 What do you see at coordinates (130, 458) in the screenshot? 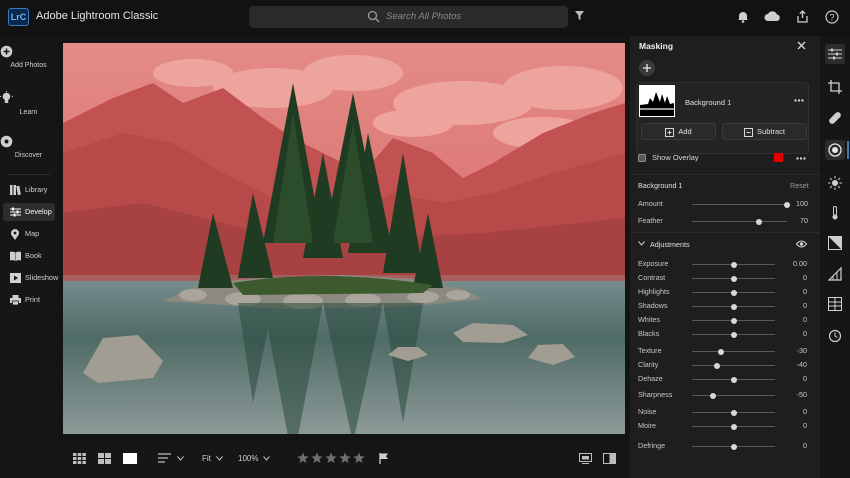
I see `single-view-icon` at bounding box center [130, 458].